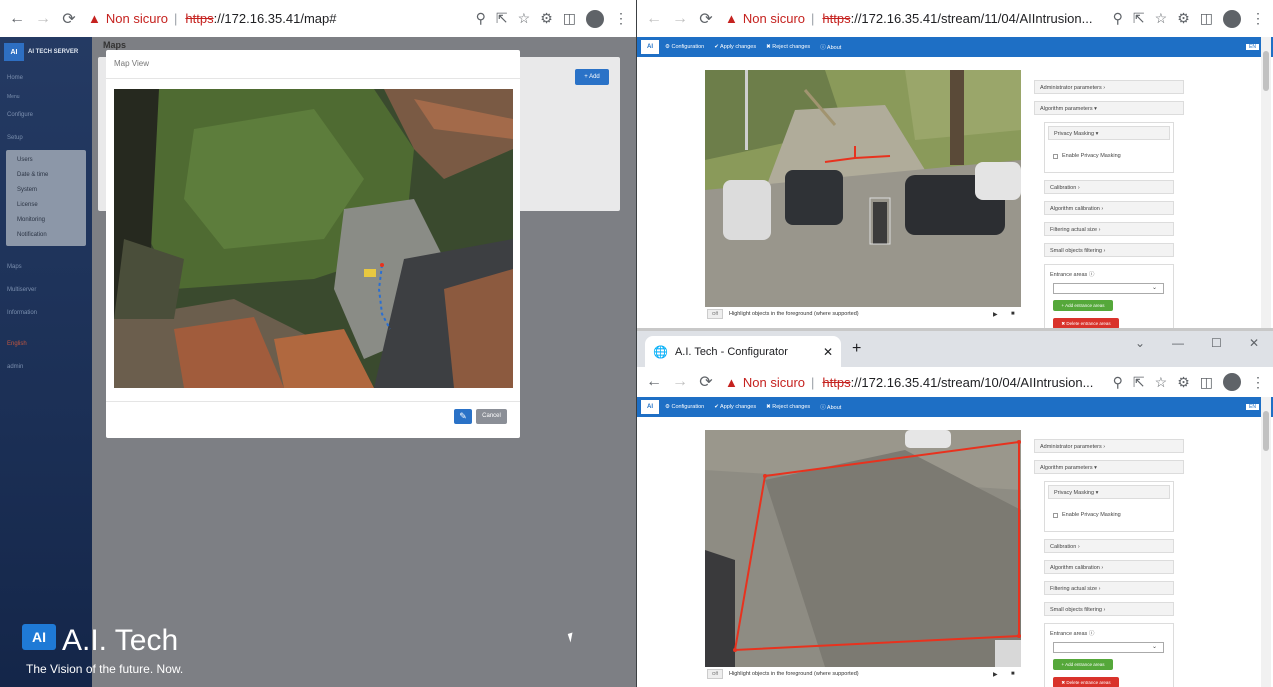 Image resolution: width=1273 pixels, height=687 pixels. Describe the element at coordinates (46, 160) in the screenshot. I see `submenu-item-users: Users` at that location.